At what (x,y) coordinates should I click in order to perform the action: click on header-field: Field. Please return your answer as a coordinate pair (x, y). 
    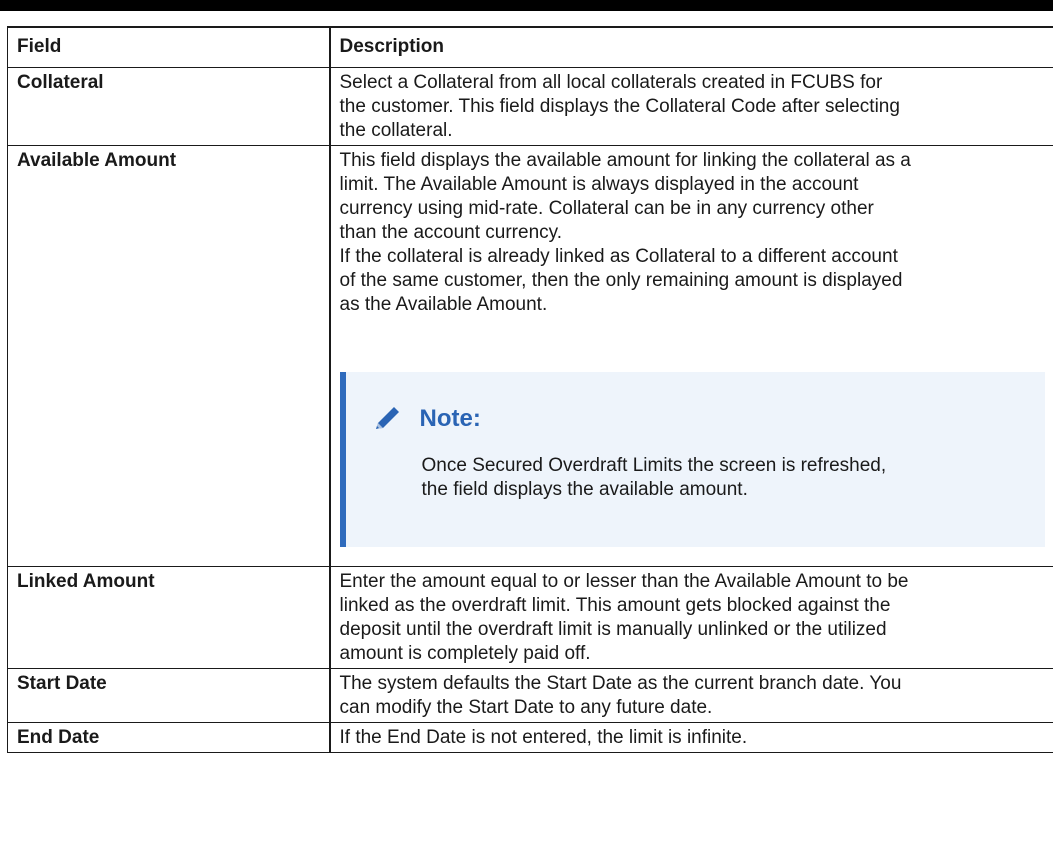
    Looking at the image, I should click on (169, 47).